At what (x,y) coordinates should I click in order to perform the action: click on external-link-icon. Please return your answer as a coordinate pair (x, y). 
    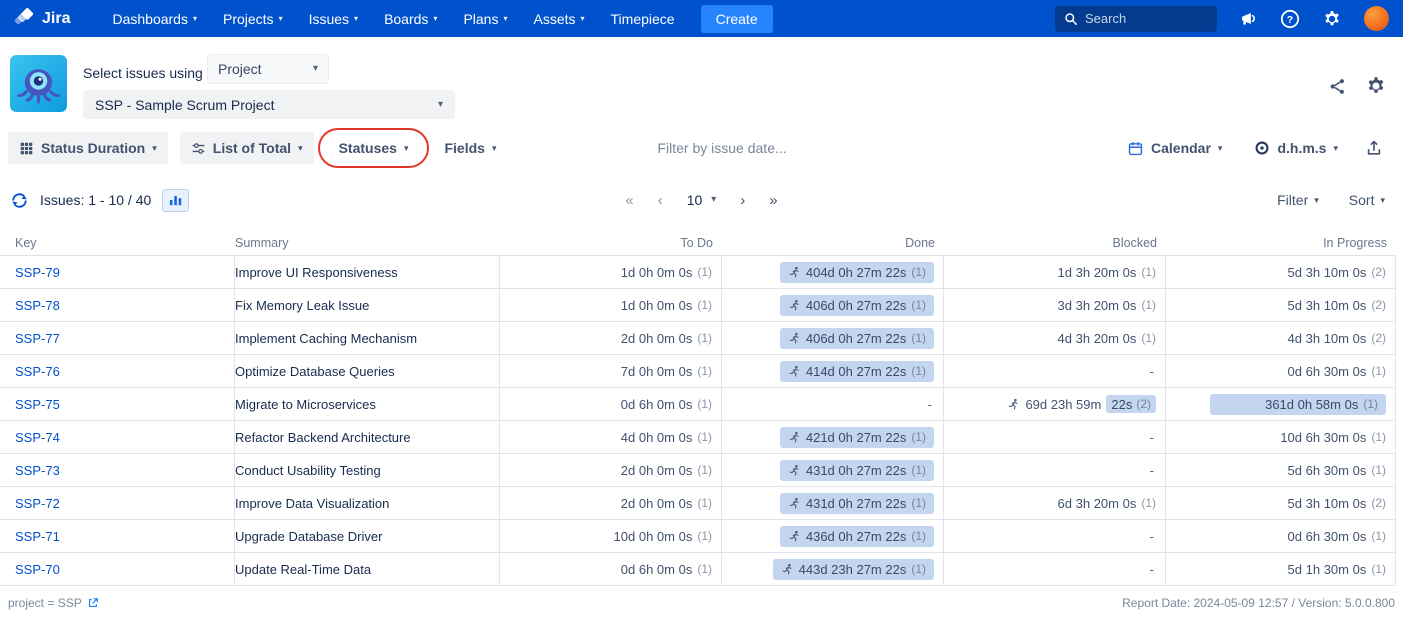
    Looking at the image, I should click on (93, 603).